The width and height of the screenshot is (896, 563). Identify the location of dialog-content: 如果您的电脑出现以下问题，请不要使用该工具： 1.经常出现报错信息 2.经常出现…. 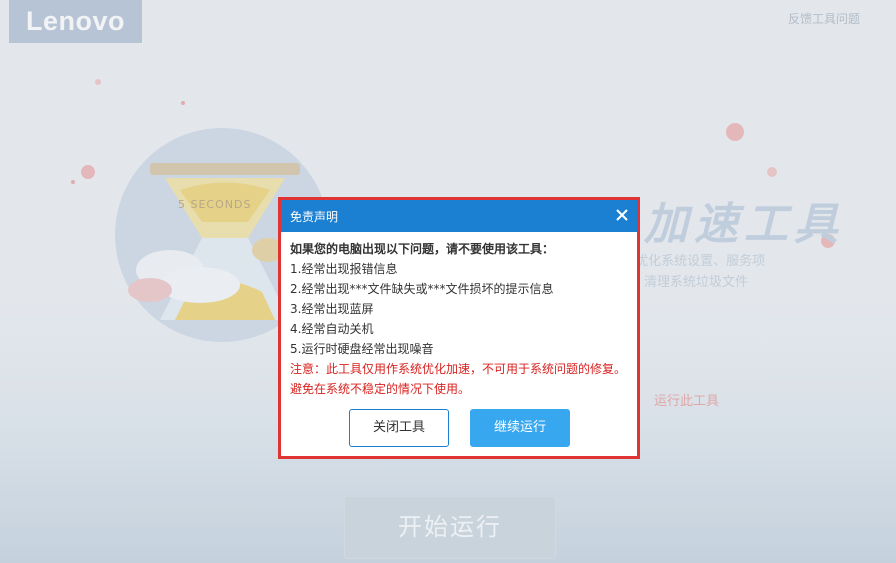
(459, 314).